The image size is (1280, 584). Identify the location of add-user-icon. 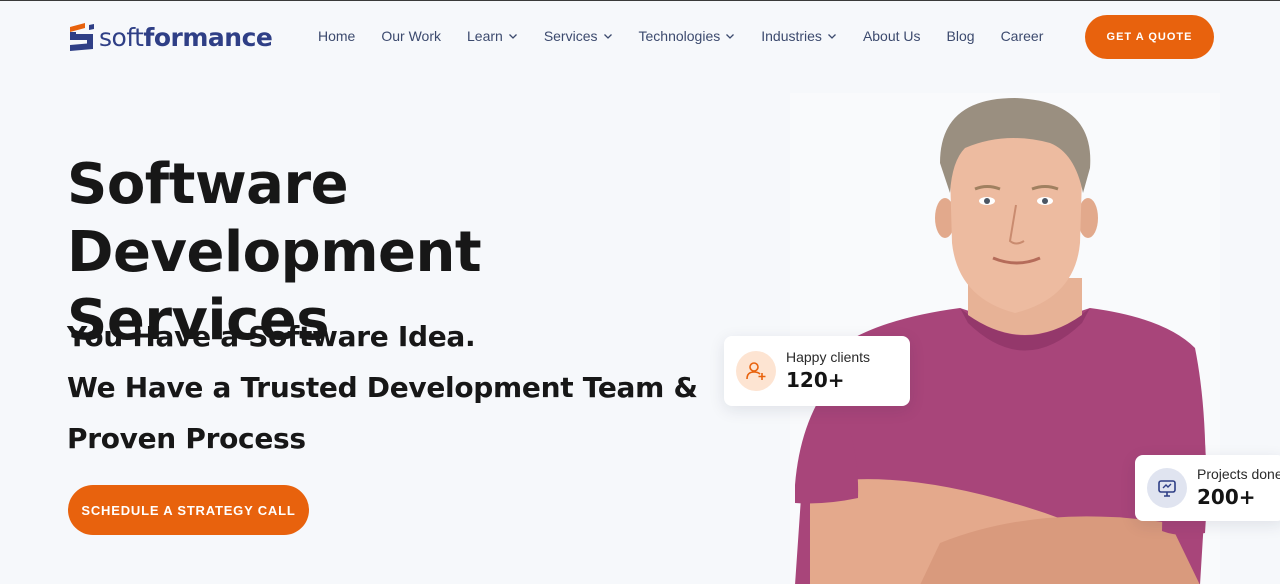
(756, 371).